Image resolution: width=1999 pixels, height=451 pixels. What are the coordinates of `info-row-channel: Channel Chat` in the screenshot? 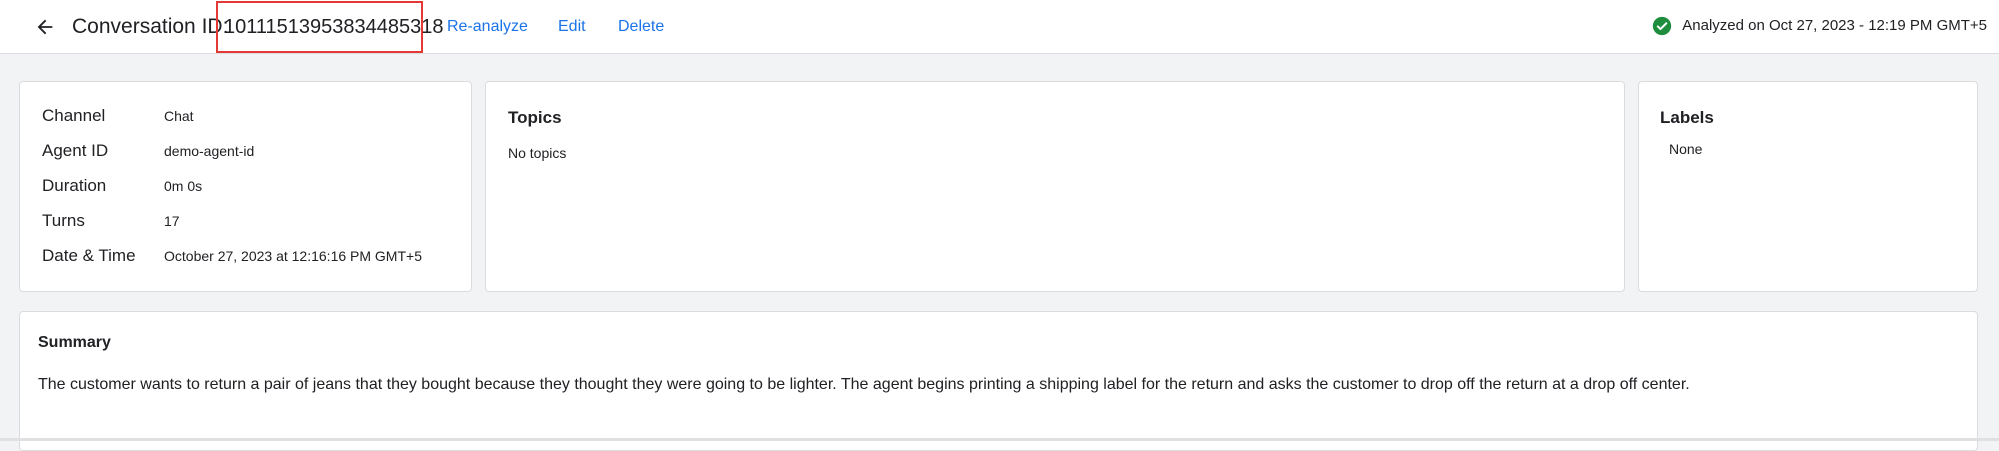 It's located at (118, 116).